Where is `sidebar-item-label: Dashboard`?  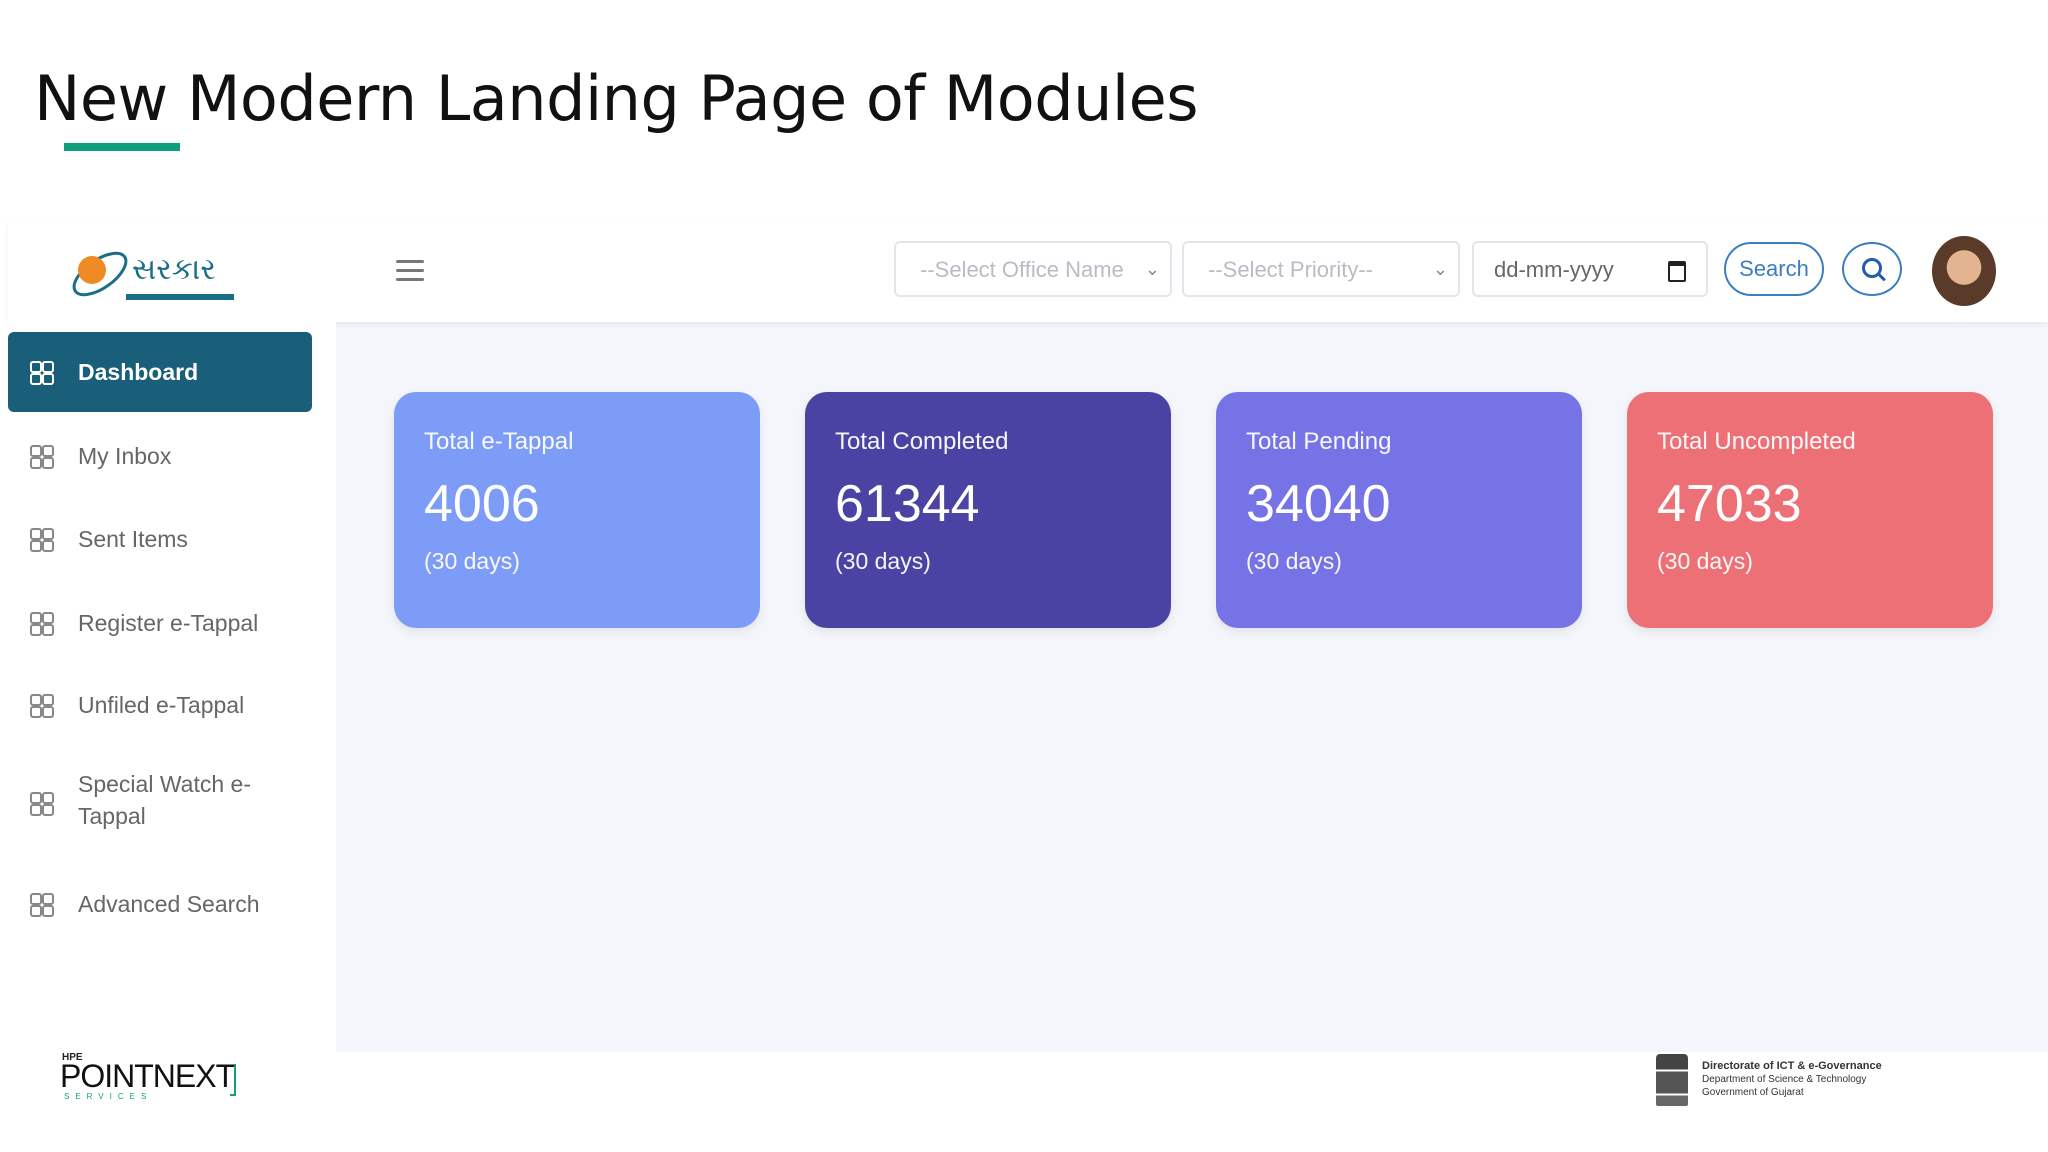
sidebar-item-label: Dashboard is located at coordinates (138, 372).